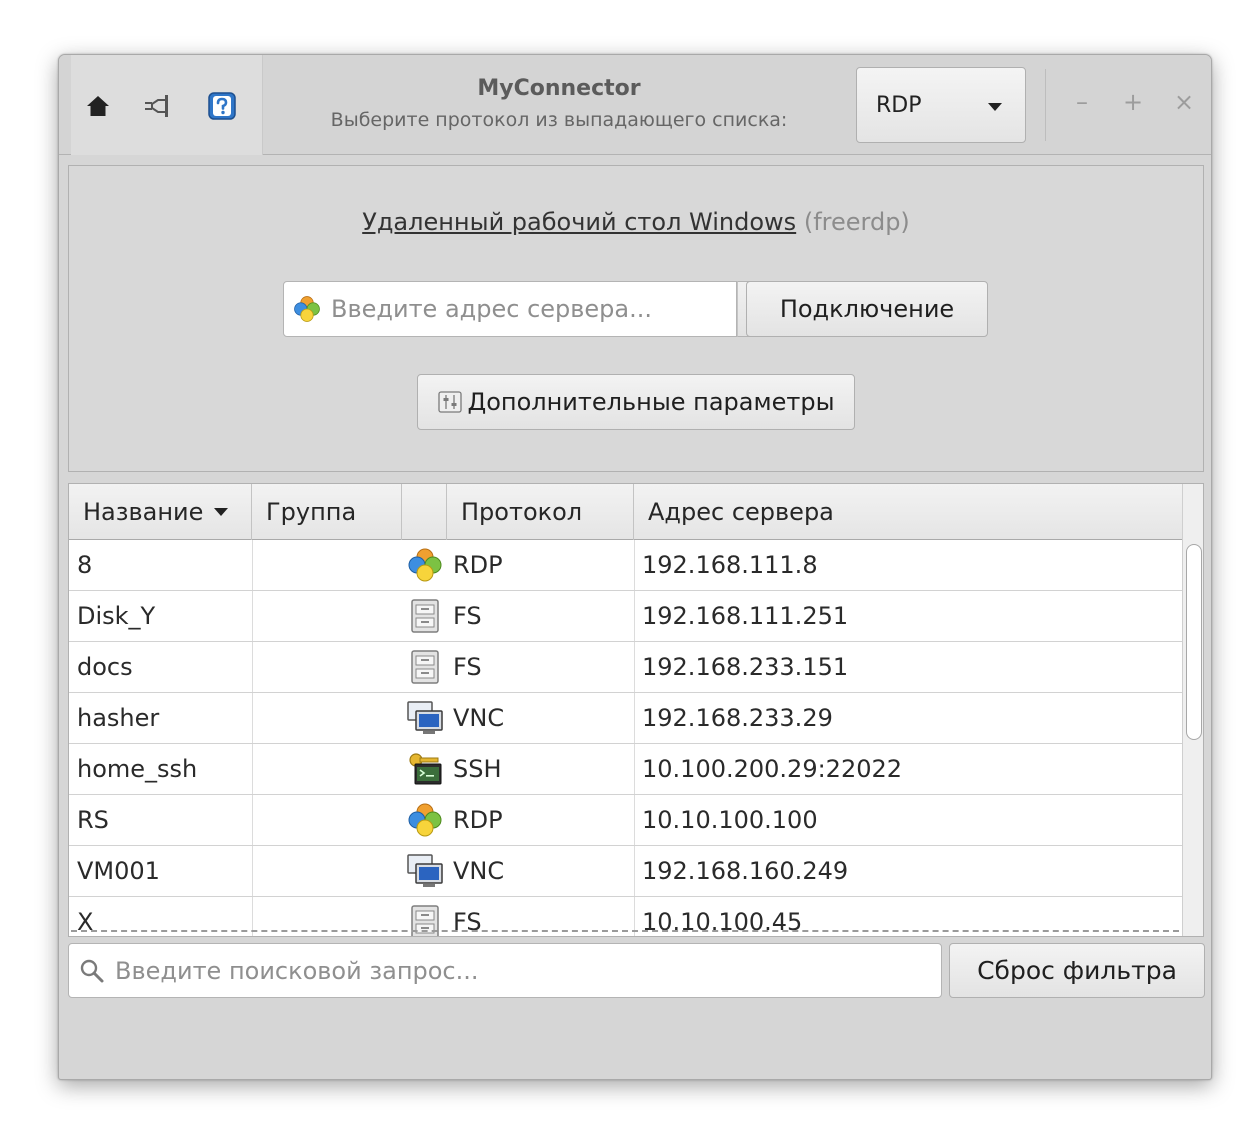  I want to click on close-icon: ×, so click(1184, 102).